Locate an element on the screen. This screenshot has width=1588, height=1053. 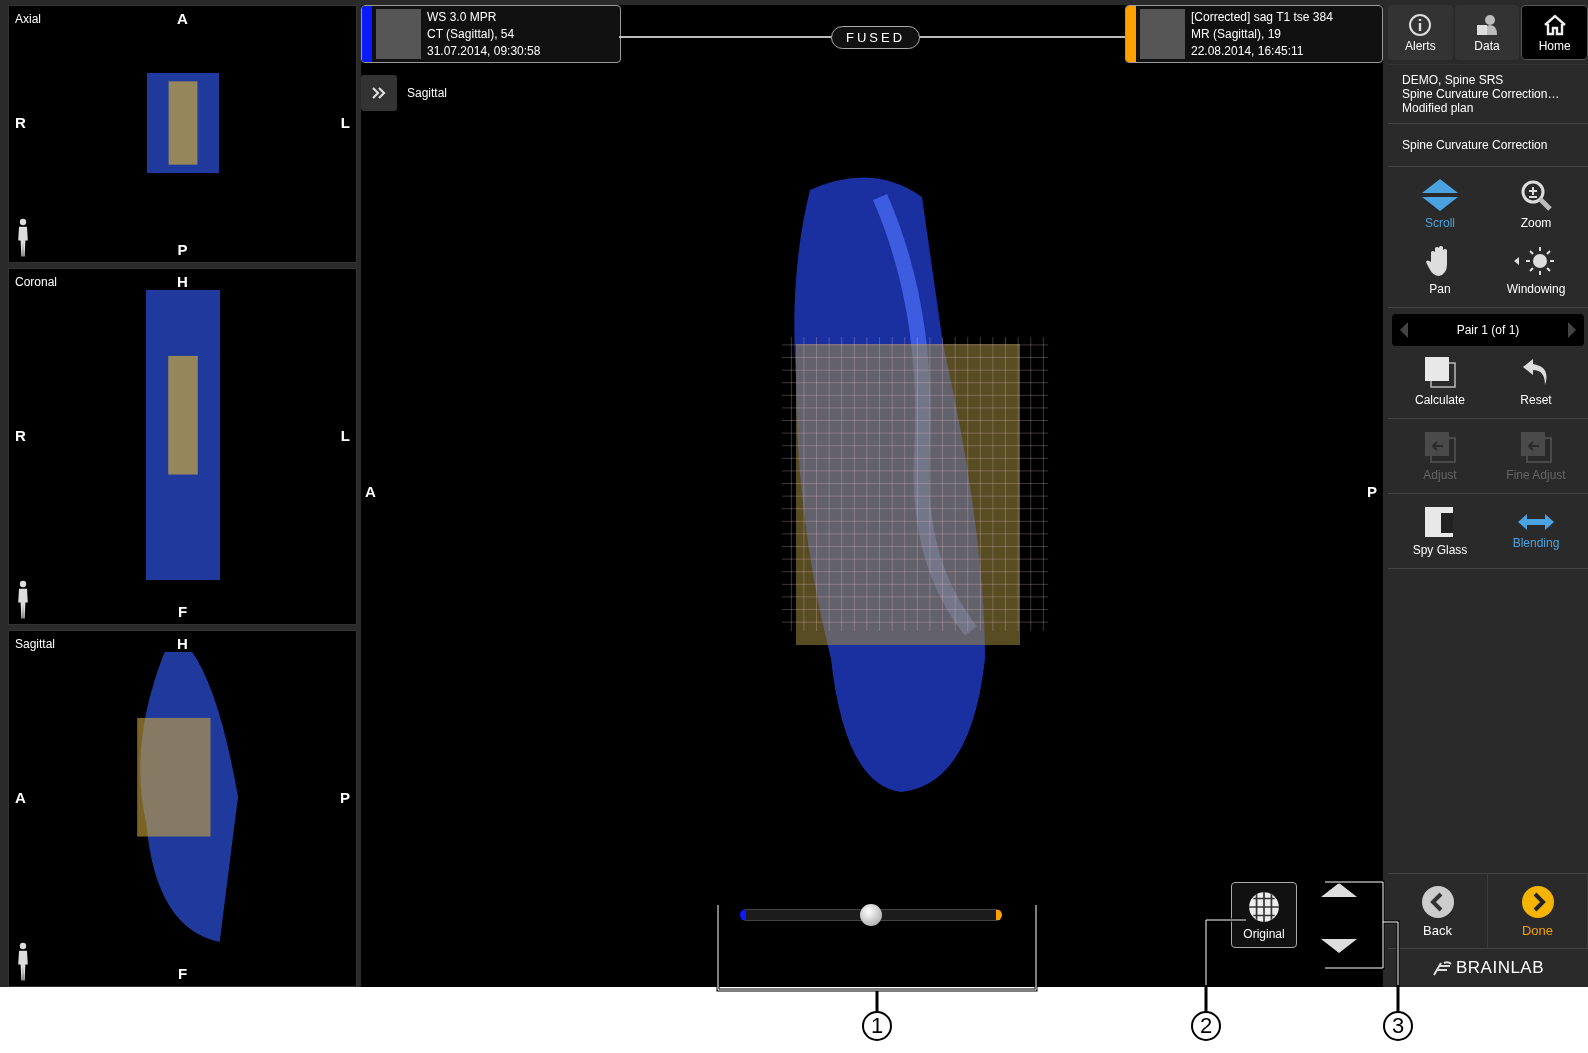
nav-button: Alerts is located at coordinates (1420, 32).